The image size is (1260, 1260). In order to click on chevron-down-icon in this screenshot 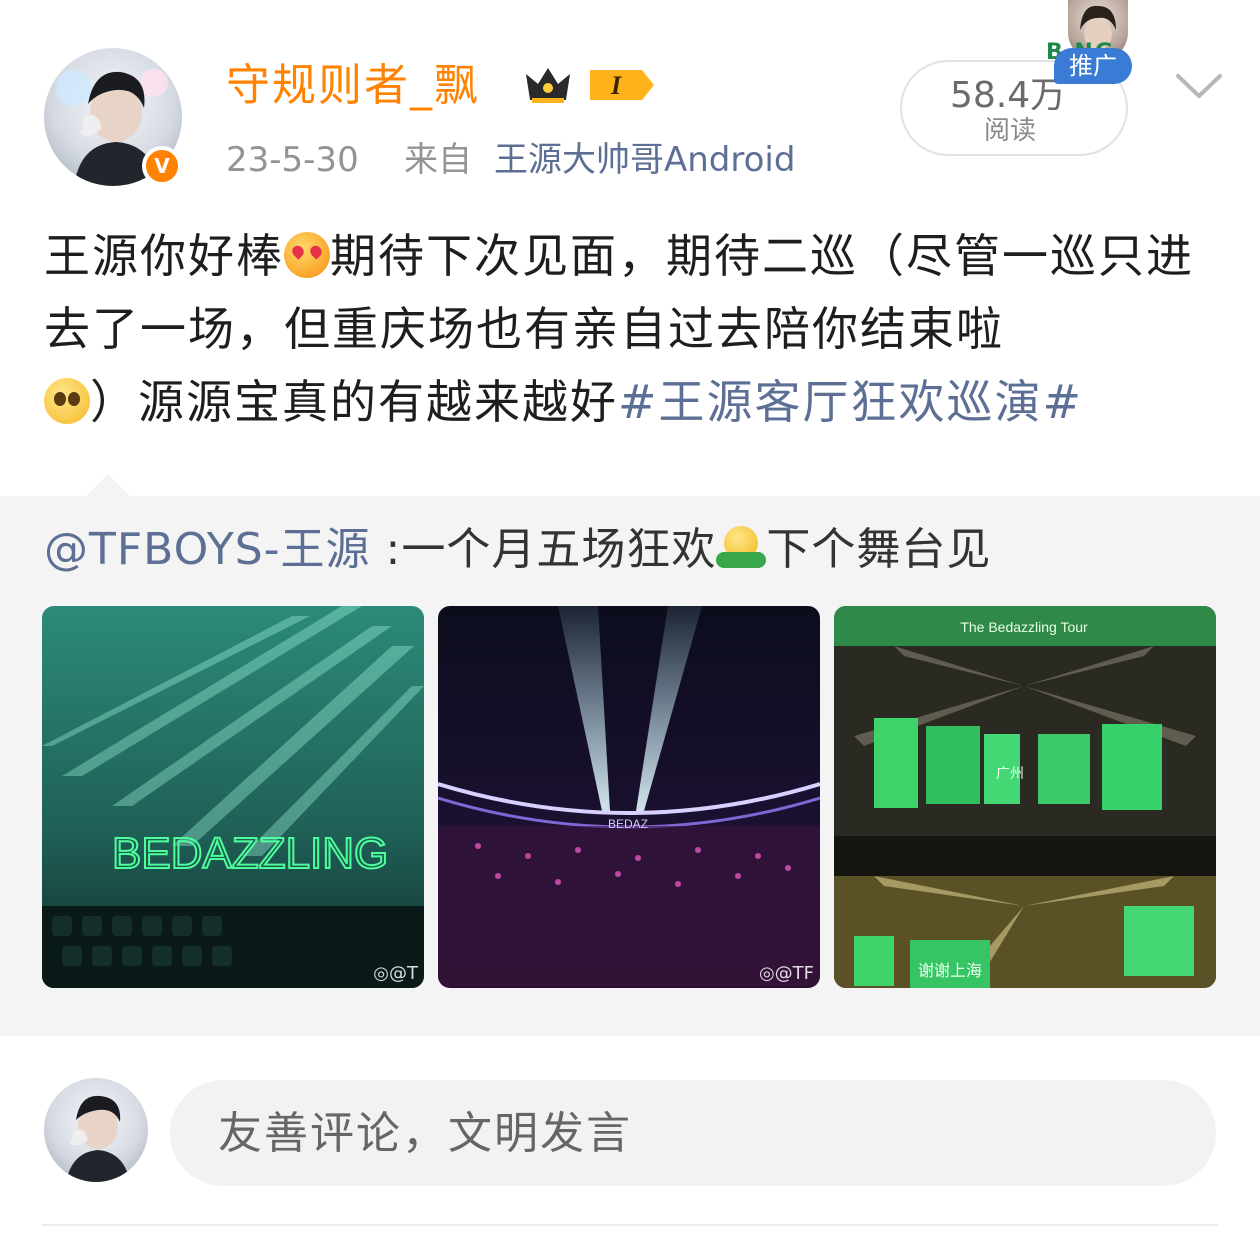, I will do `click(1199, 86)`.